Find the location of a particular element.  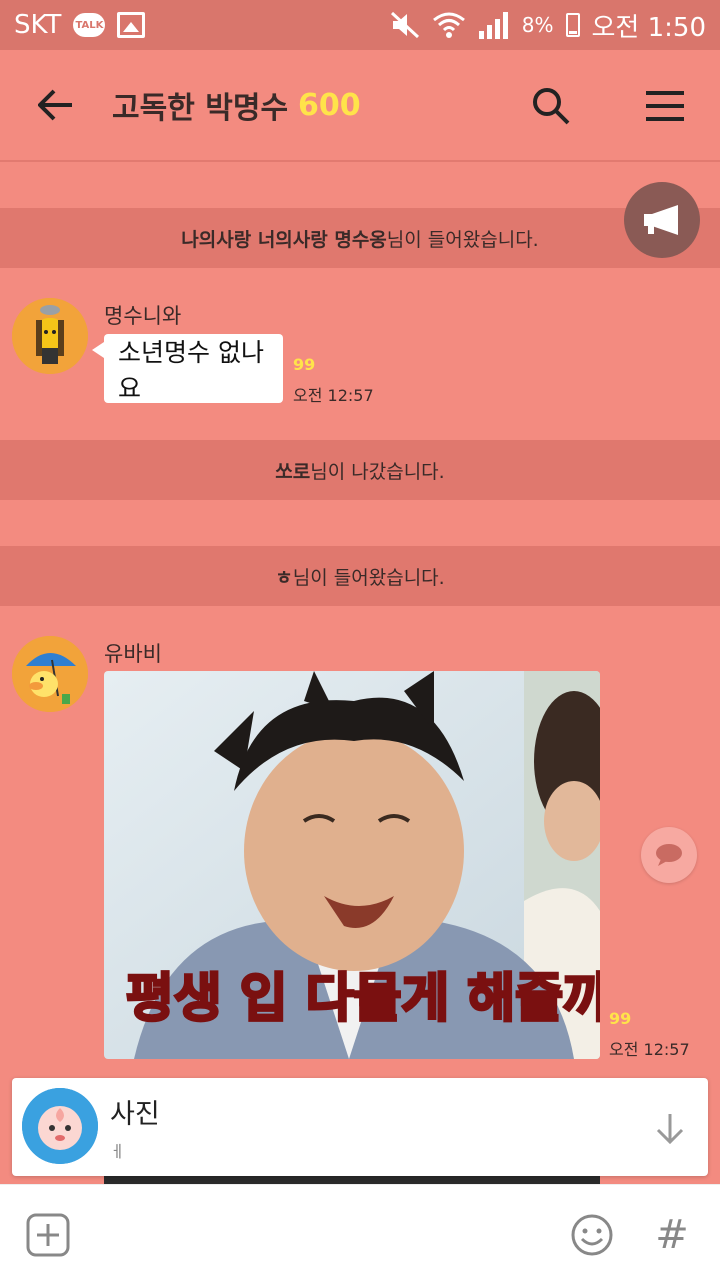

status-bar: SKT TALK 8% 오전 1:50 is located at coordinates (360, 25).